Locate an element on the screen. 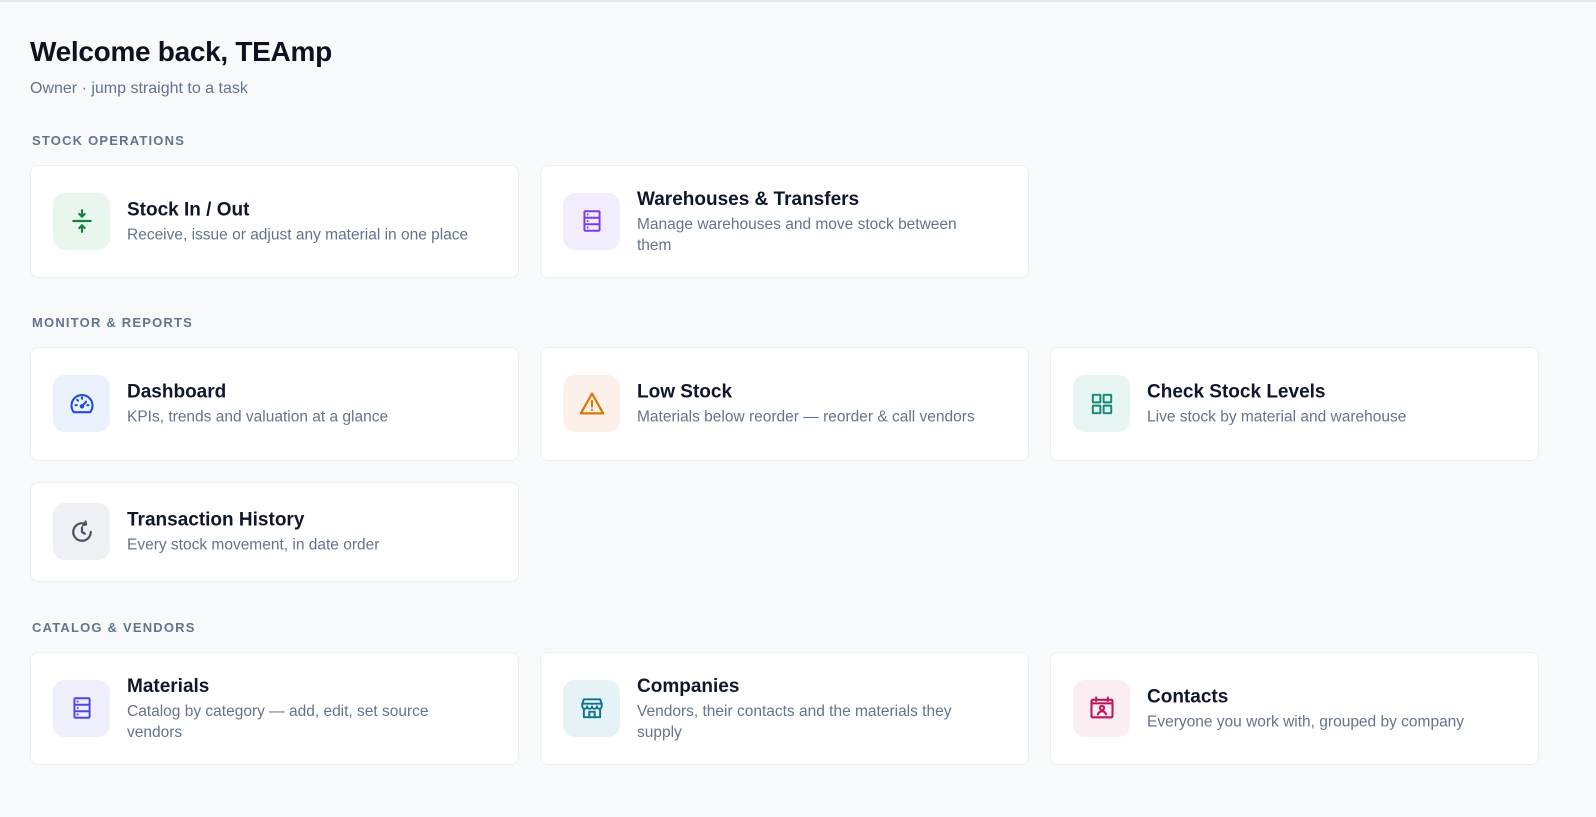 This screenshot has height=817, width=1596. card-title: Materials is located at coordinates (168, 686).